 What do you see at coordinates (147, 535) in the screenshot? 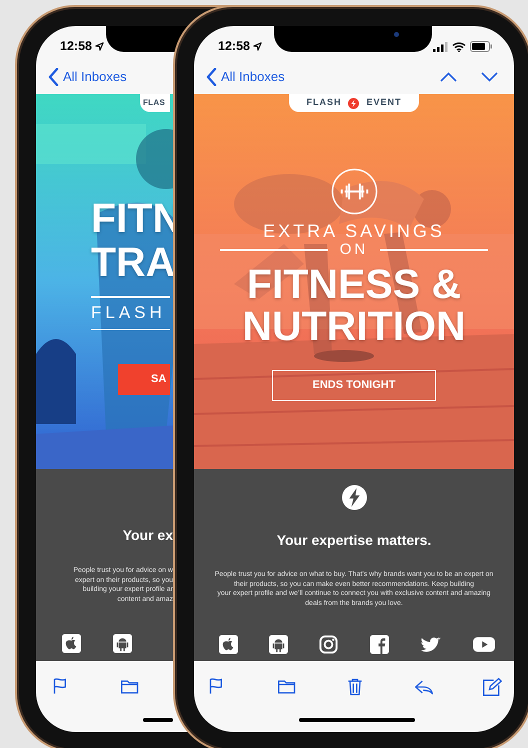
I see `section-heading: Your ex` at bounding box center [147, 535].